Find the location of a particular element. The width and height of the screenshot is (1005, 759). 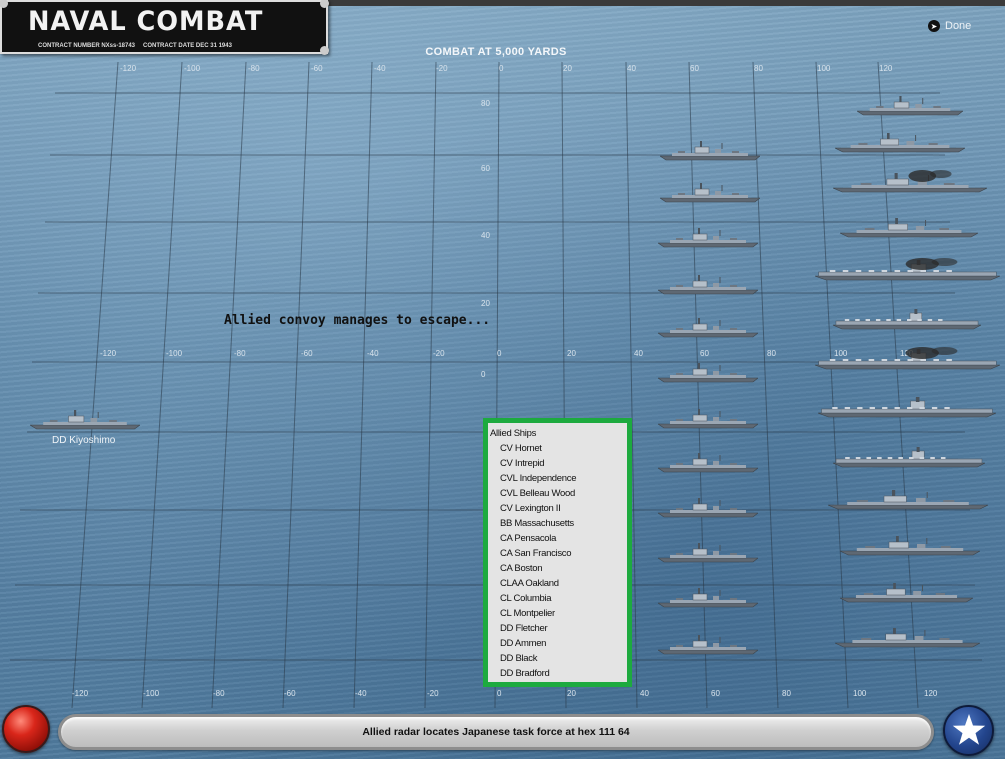

ship-list-item: CV Hornet is located at coordinates (558, 448).